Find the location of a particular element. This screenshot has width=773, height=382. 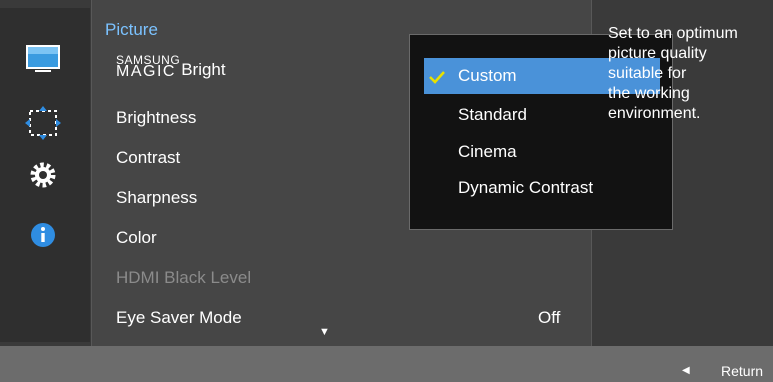

description-line: suitable for is located at coordinates (647, 73).